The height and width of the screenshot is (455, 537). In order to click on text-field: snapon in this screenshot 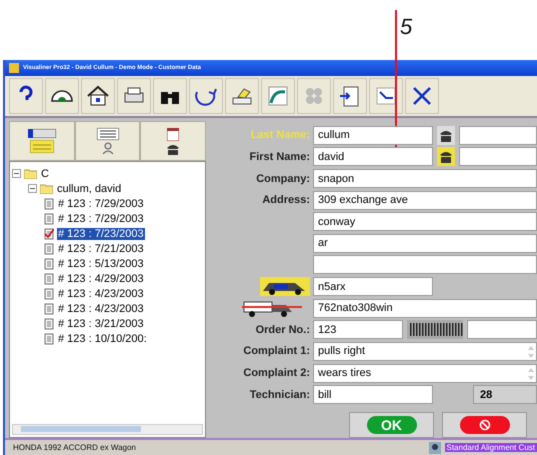, I will do `click(425, 178)`.